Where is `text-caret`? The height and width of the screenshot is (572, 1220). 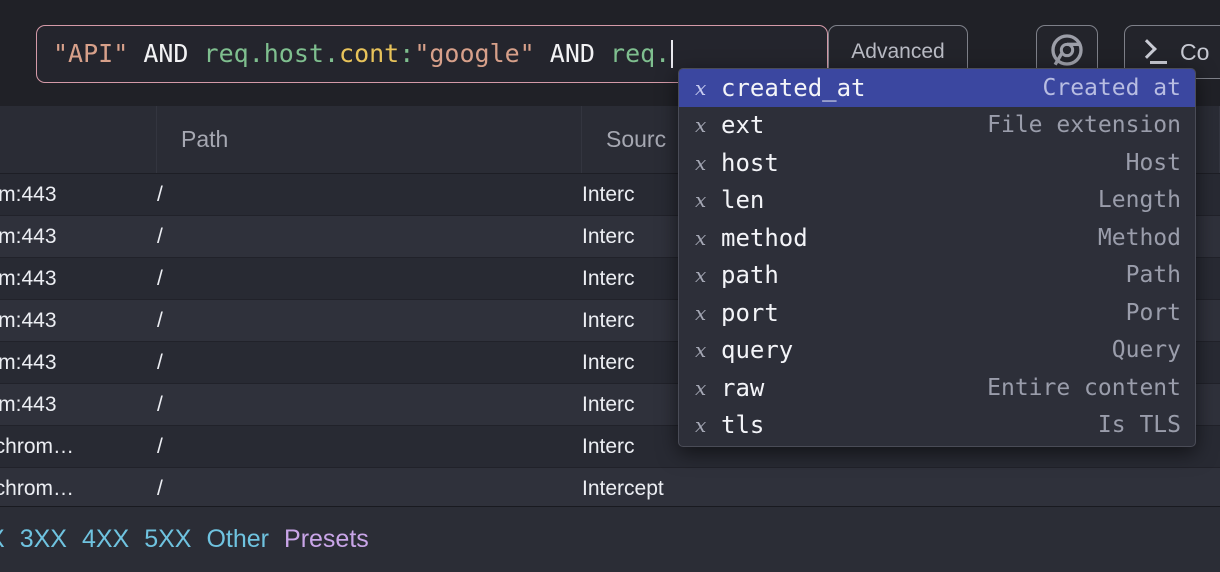
text-caret is located at coordinates (672, 54).